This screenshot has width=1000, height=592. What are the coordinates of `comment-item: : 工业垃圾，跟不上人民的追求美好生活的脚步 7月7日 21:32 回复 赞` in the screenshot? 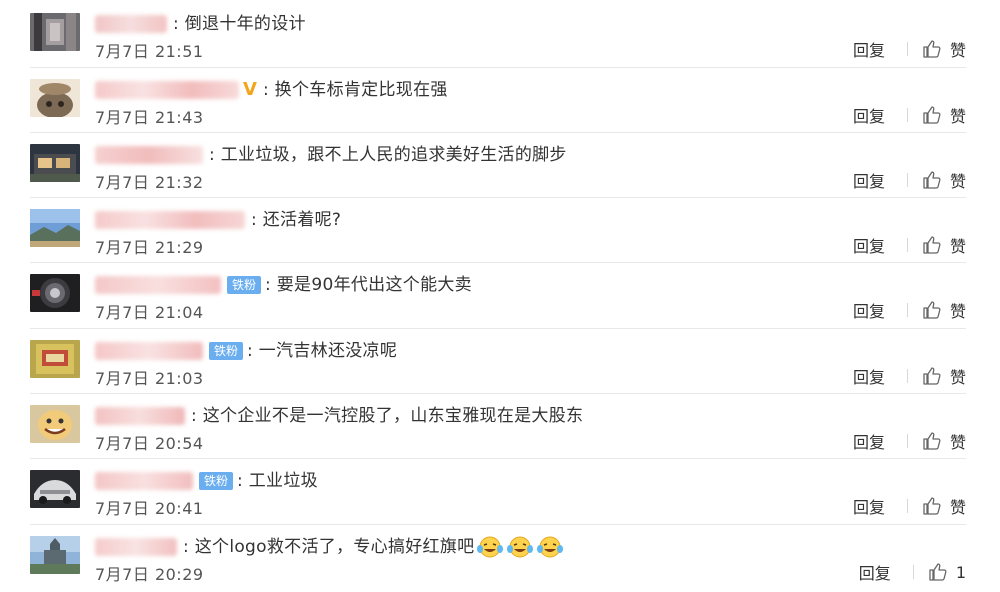 It's located at (498, 164).